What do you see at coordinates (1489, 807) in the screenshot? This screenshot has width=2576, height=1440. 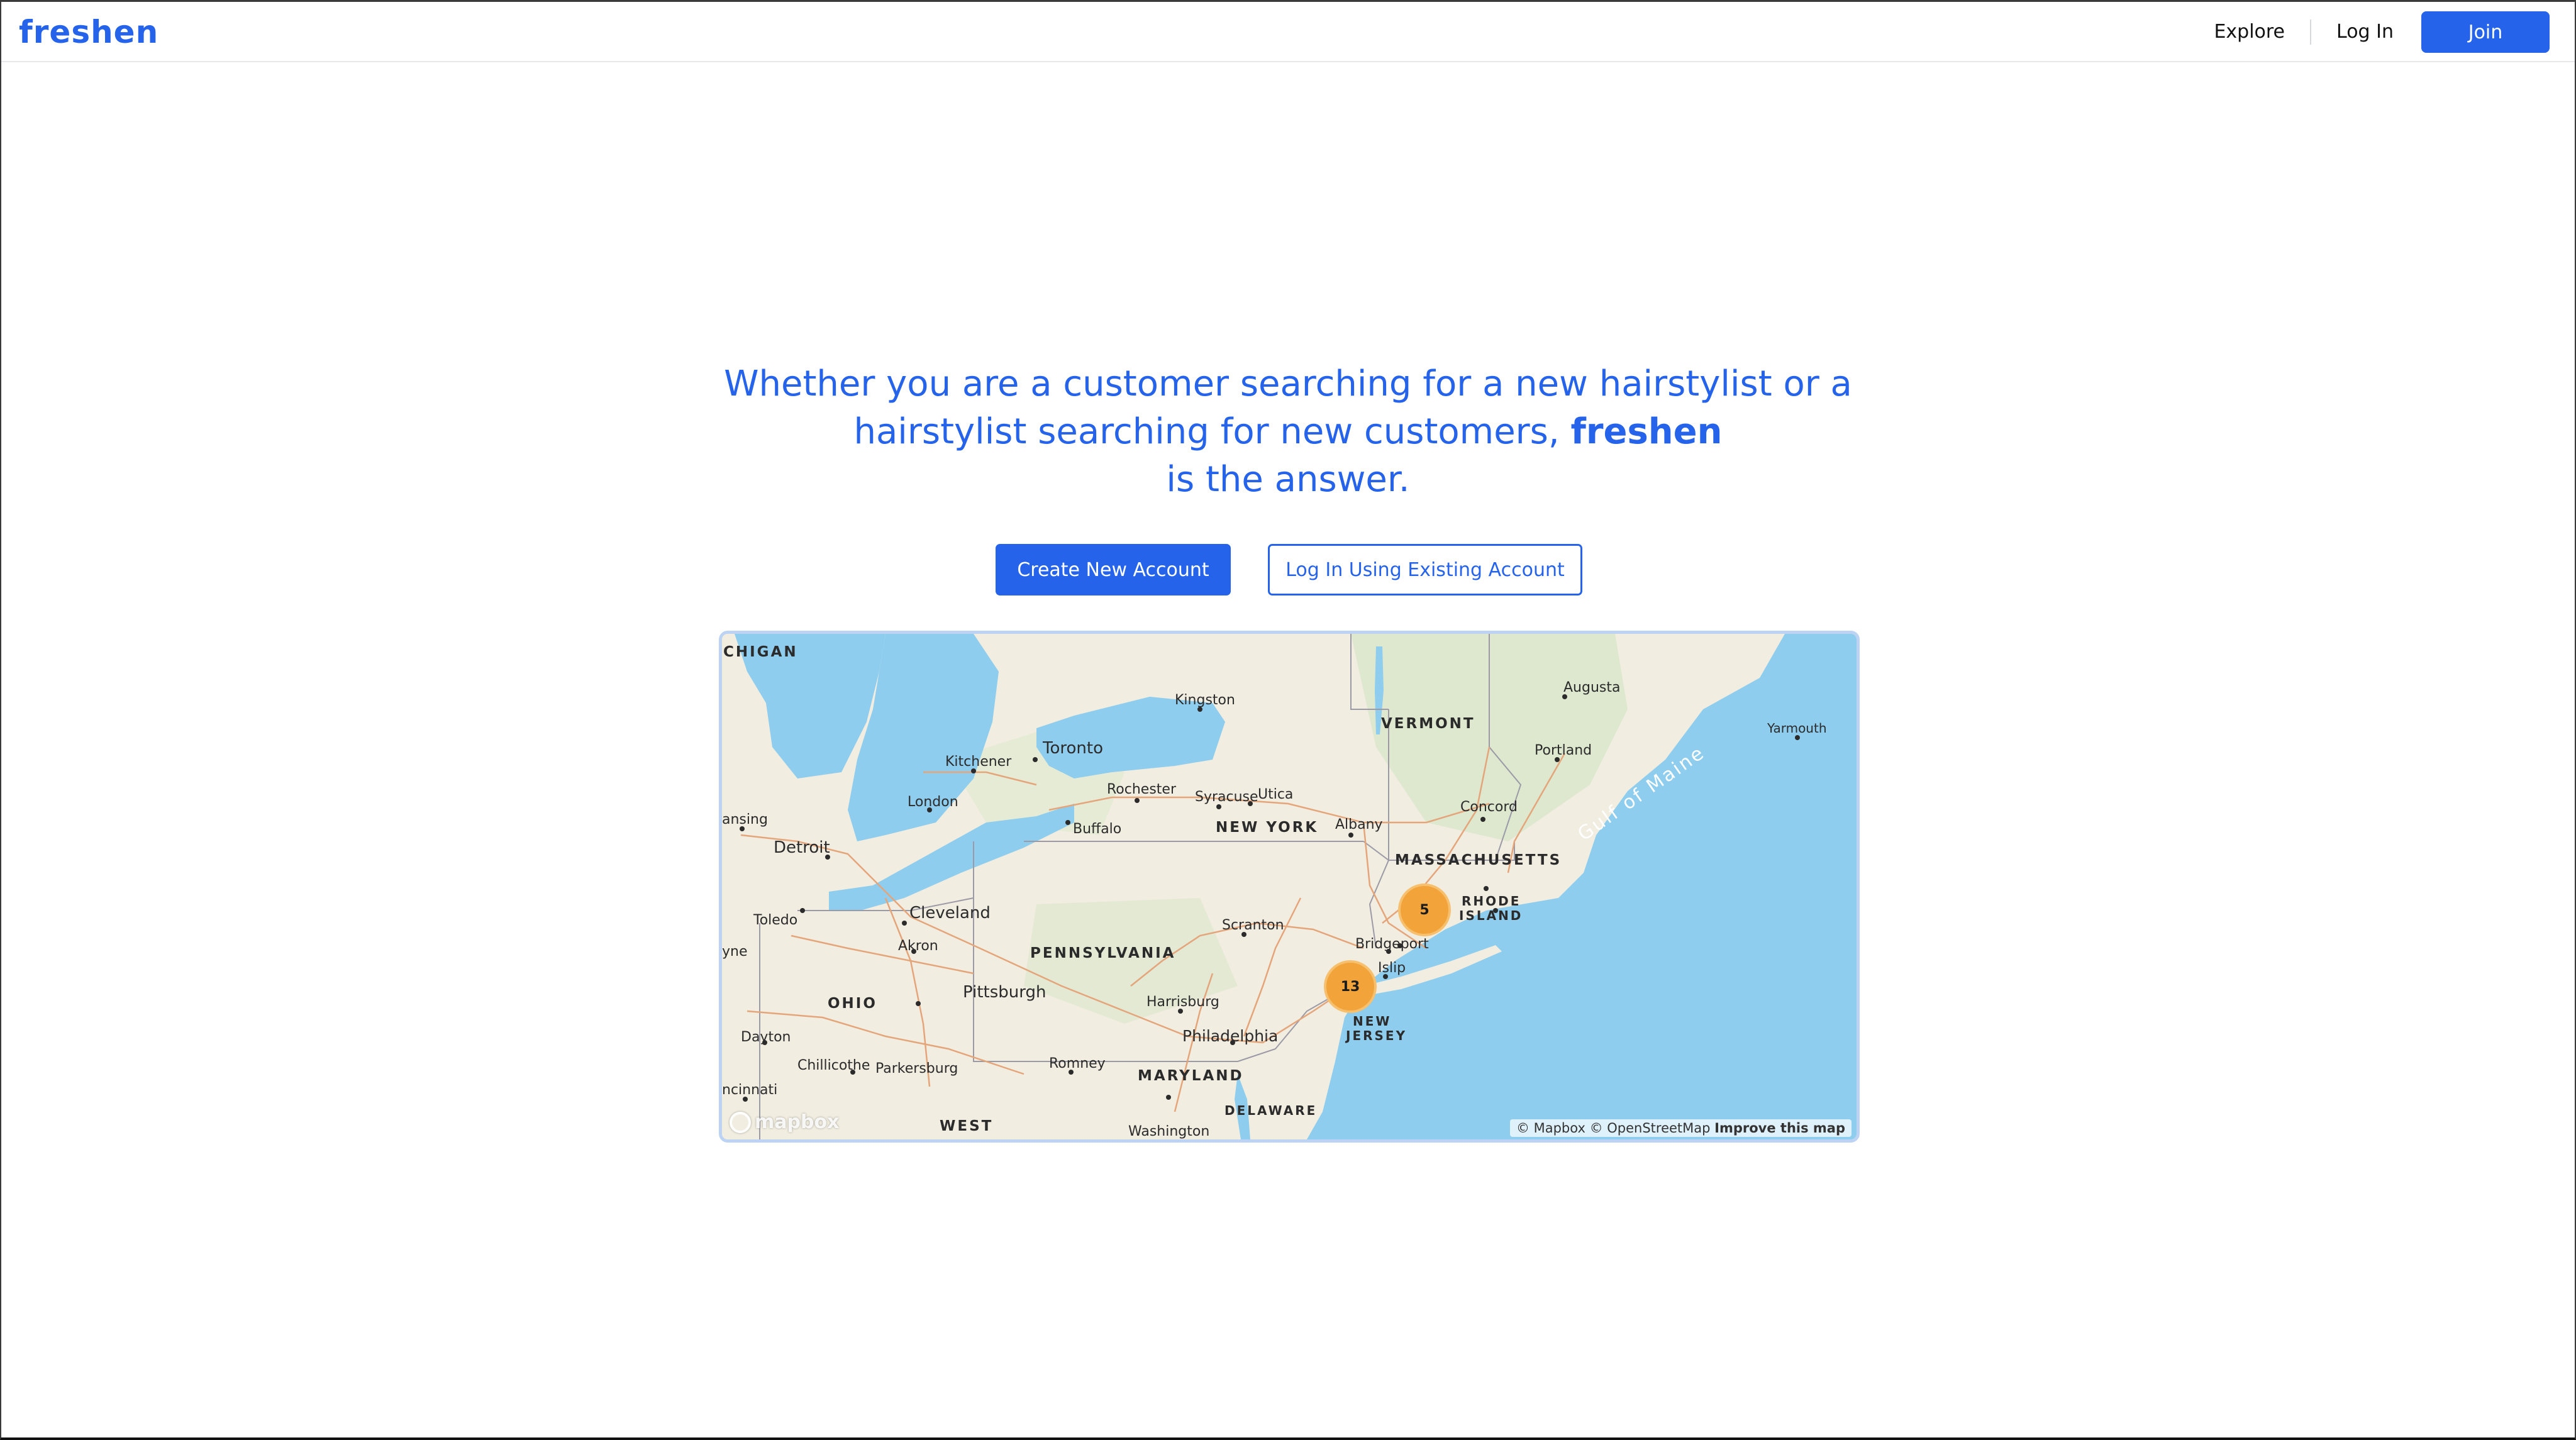 I see `map-label-concord: Concord` at bounding box center [1489, 807].